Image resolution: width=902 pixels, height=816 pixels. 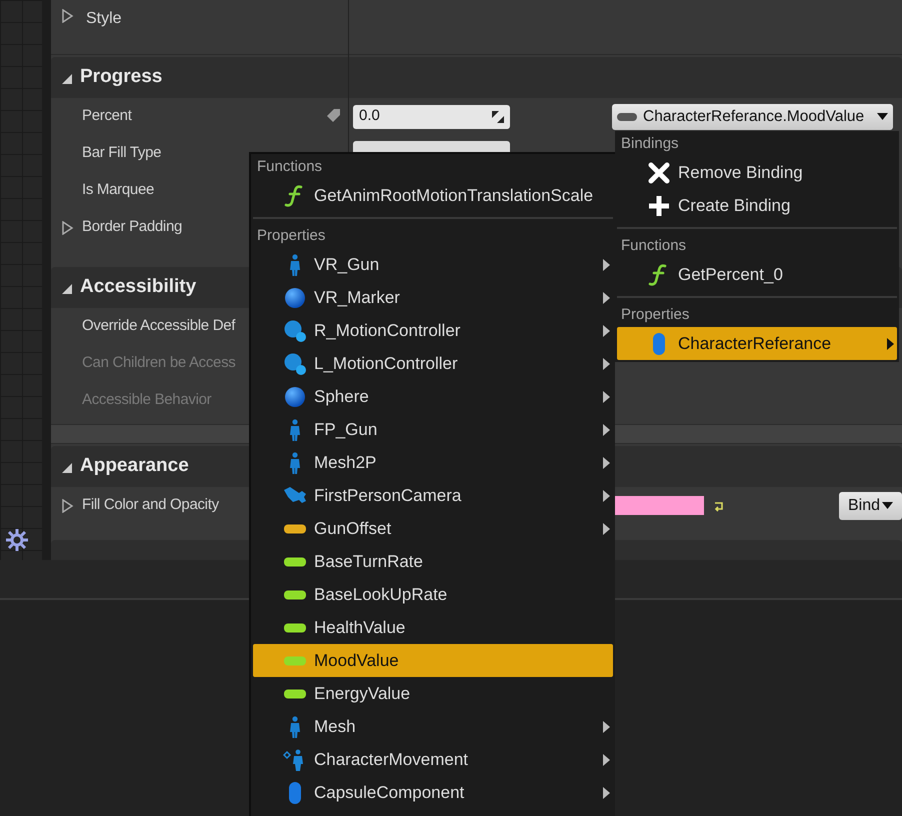 What do you see at coordinates (121, 77) in the screenshot?
I see `section-header: Progress` at bounding box center [121, 77].